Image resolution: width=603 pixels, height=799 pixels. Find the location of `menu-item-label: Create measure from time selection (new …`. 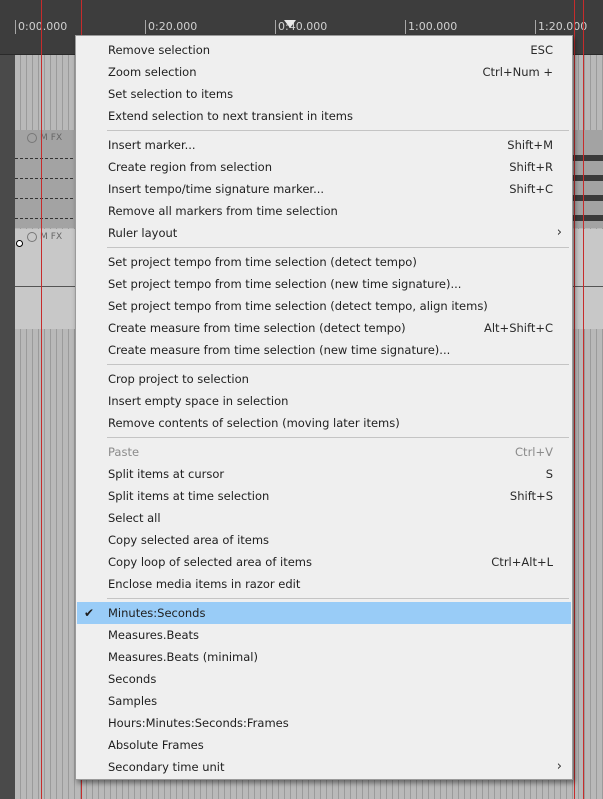

menu-item-label: Create measure from time selection (new … is located at coordinates (279, 350).